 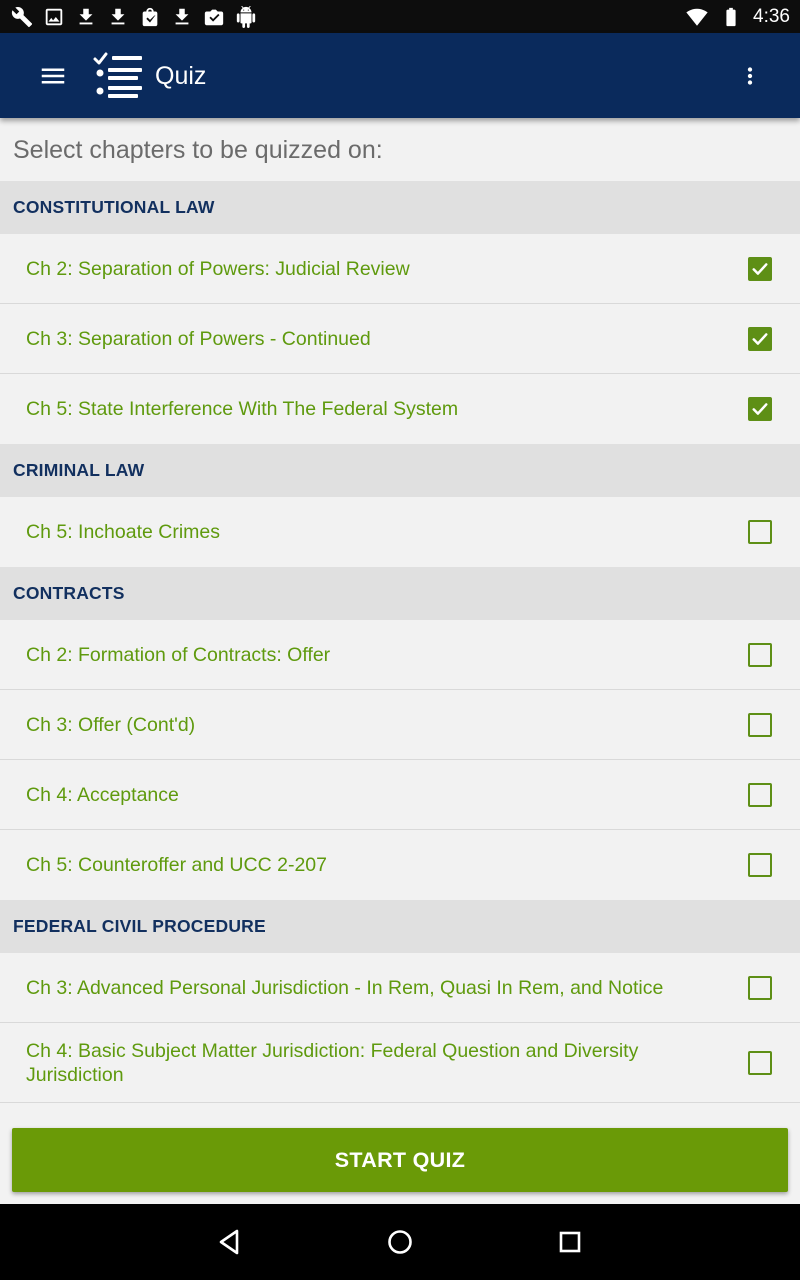 I want to click on back-button, so click(x=230, y=1242).